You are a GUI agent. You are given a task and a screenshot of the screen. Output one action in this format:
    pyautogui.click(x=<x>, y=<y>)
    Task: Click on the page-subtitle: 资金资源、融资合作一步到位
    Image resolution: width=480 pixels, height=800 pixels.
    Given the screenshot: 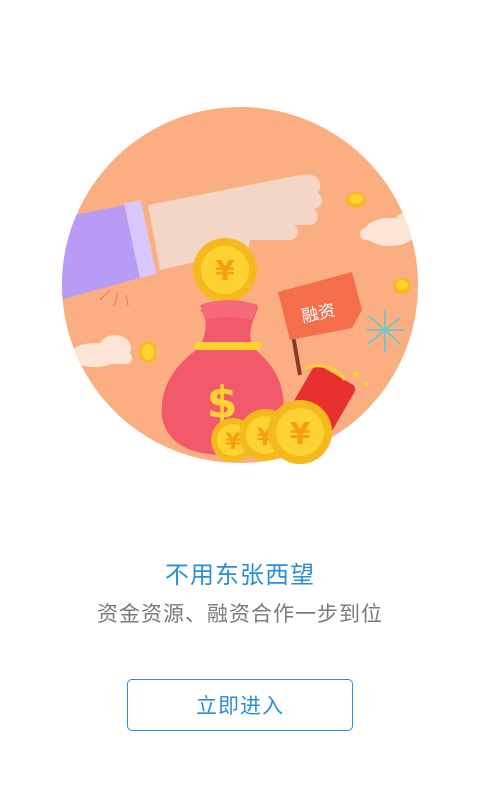 What is the action you would take?
    pyautogui.click(x=240, y=614)
    